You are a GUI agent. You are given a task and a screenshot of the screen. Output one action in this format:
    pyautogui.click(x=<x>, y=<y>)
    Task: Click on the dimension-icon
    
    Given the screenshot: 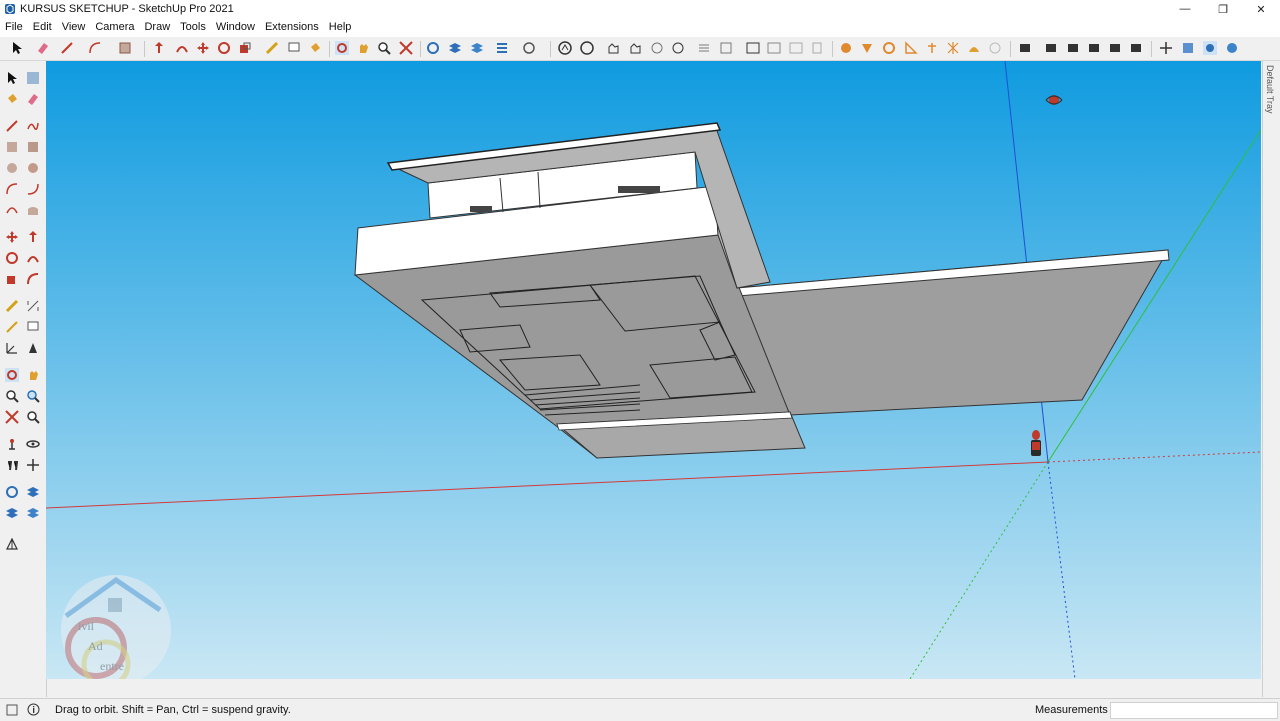 What is the action you would take?
    pyautogui.click(x=33, y=306)
    